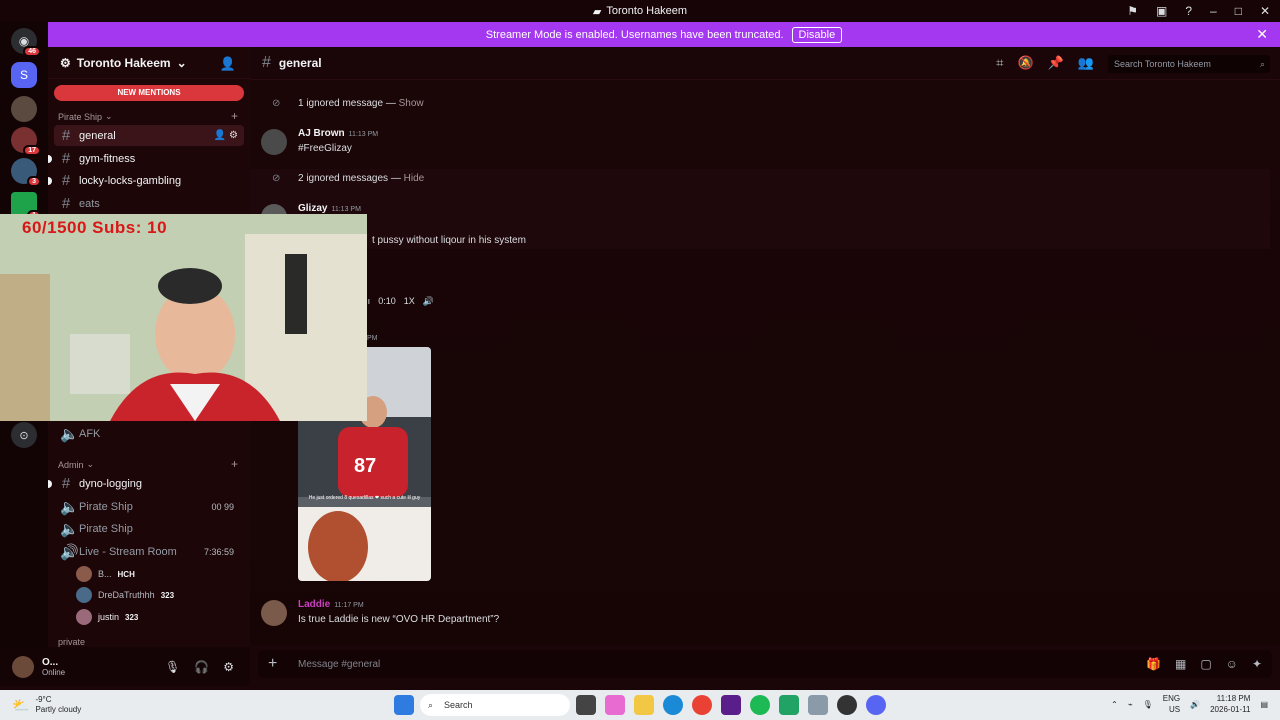 The height and width of the screenshot is (720, 1280). Describe the element at coordinates (1265, 11) in the screenshot. I see `close-window-button: ✕` at that location.